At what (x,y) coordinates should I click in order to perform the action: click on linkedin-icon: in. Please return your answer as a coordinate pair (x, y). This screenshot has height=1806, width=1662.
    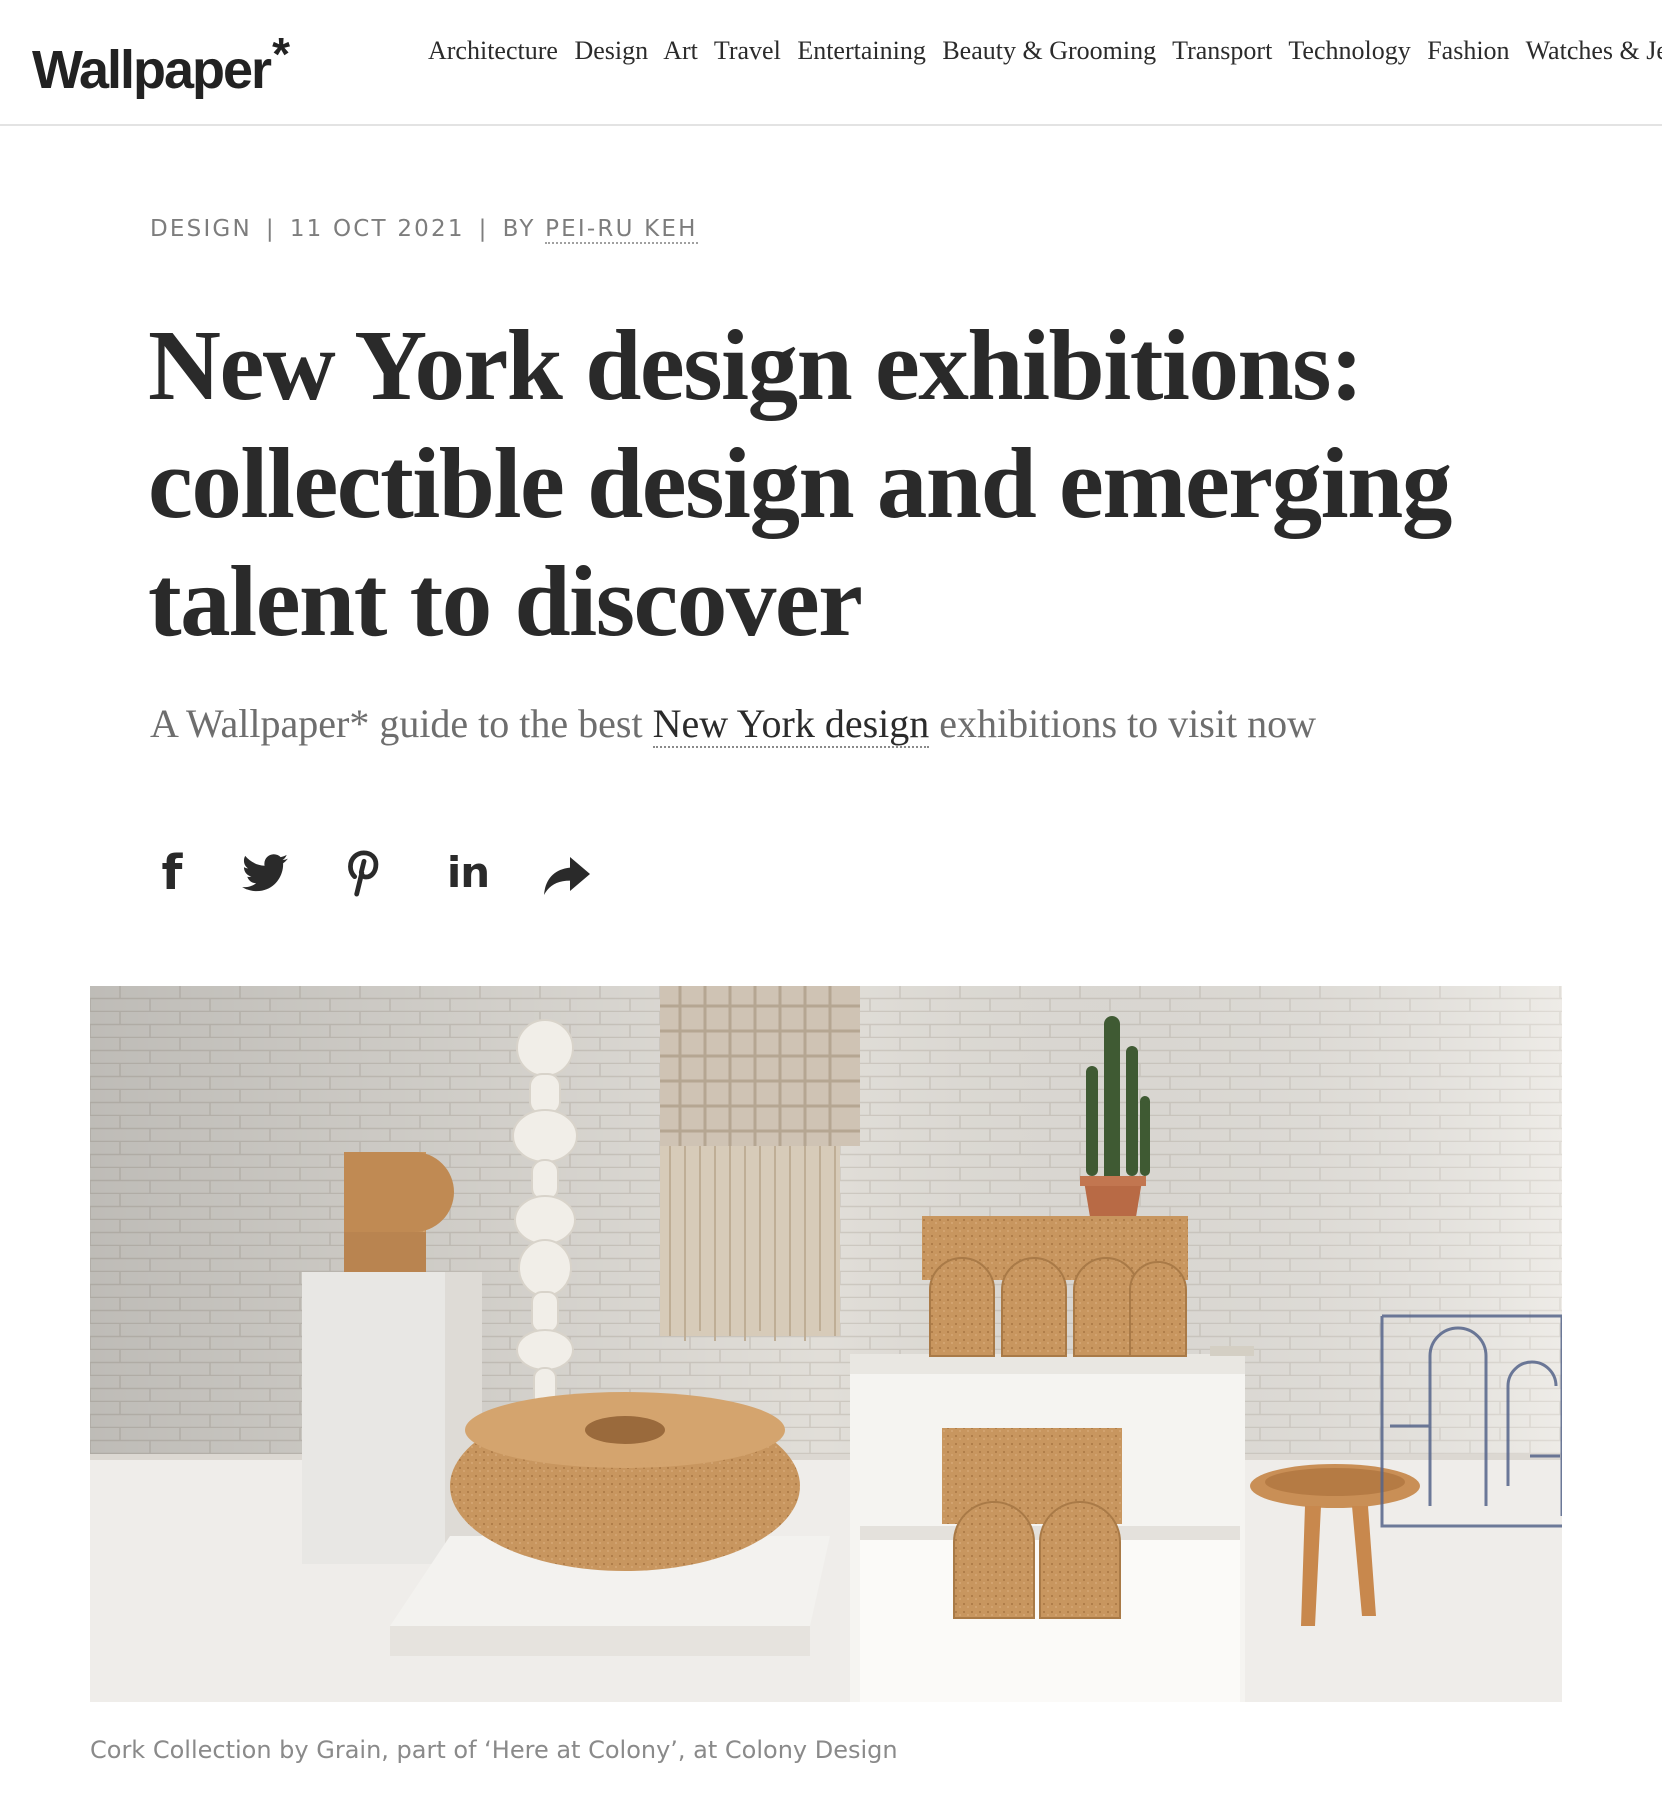
    Looking at the image, I should click on (468, 872).